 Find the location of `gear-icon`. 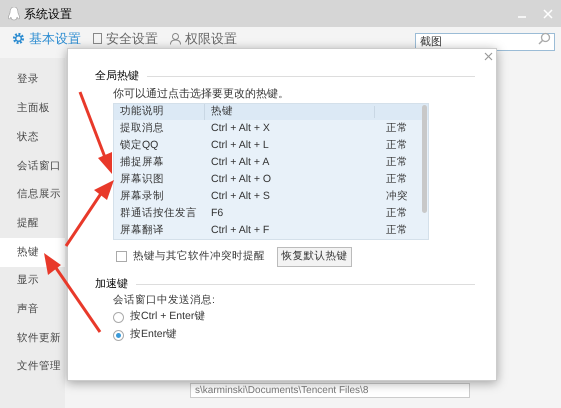

gear-icon is located at coordinates (18, 39).